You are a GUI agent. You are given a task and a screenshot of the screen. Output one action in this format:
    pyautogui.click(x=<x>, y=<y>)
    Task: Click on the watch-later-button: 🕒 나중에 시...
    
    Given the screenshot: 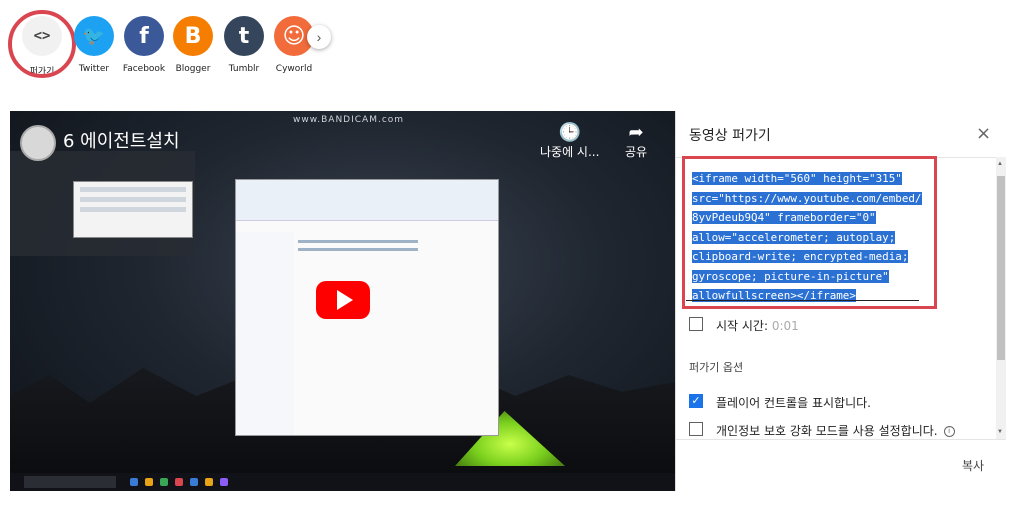 What is the action you would take?
    pyautogui.click(x=569, y=141)
    